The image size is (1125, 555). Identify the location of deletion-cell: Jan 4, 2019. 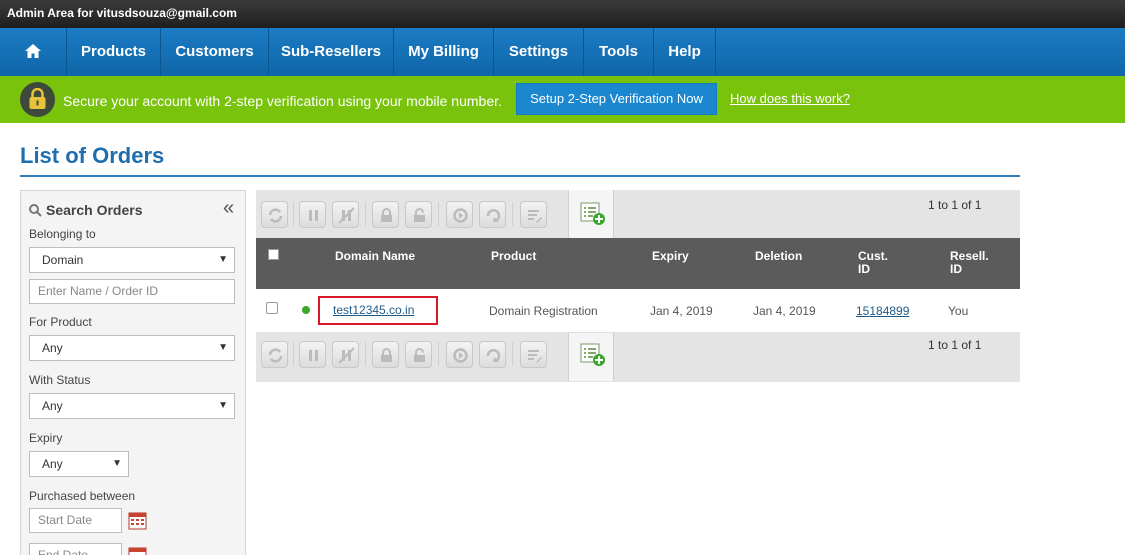
(784, 311).